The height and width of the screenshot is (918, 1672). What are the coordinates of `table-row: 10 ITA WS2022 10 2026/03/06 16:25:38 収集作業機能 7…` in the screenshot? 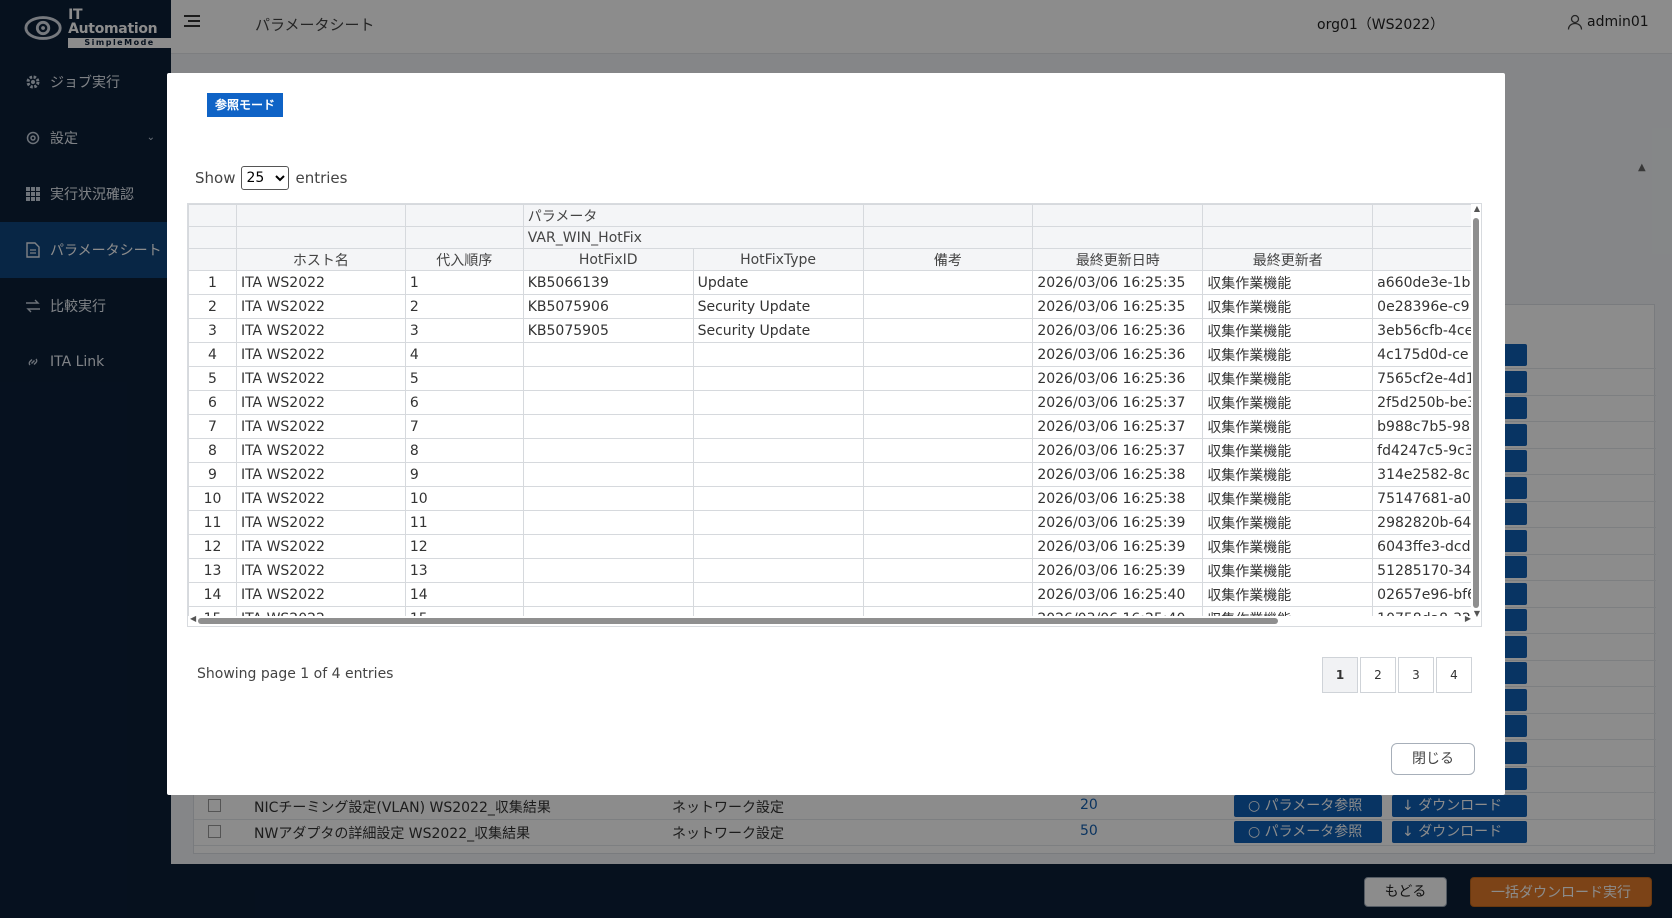 It's located at (834, 498).